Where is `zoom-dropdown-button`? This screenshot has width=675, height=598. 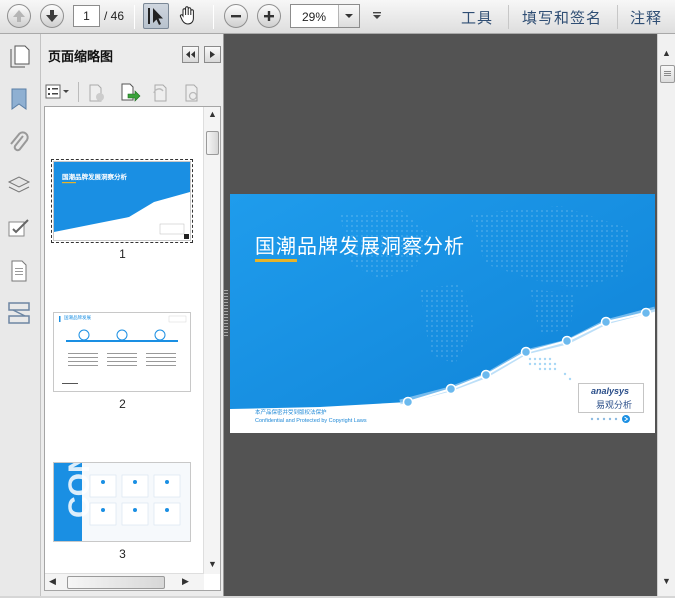
zoom-dropdown-button is located at coordinates (348, 16).